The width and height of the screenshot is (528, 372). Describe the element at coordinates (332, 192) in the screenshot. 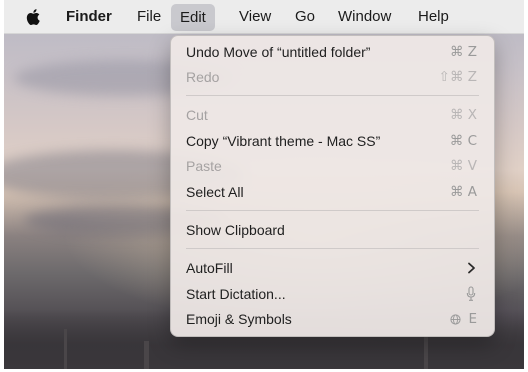

I see `menu-item-select-all: Select All ⌘ A` at that location.